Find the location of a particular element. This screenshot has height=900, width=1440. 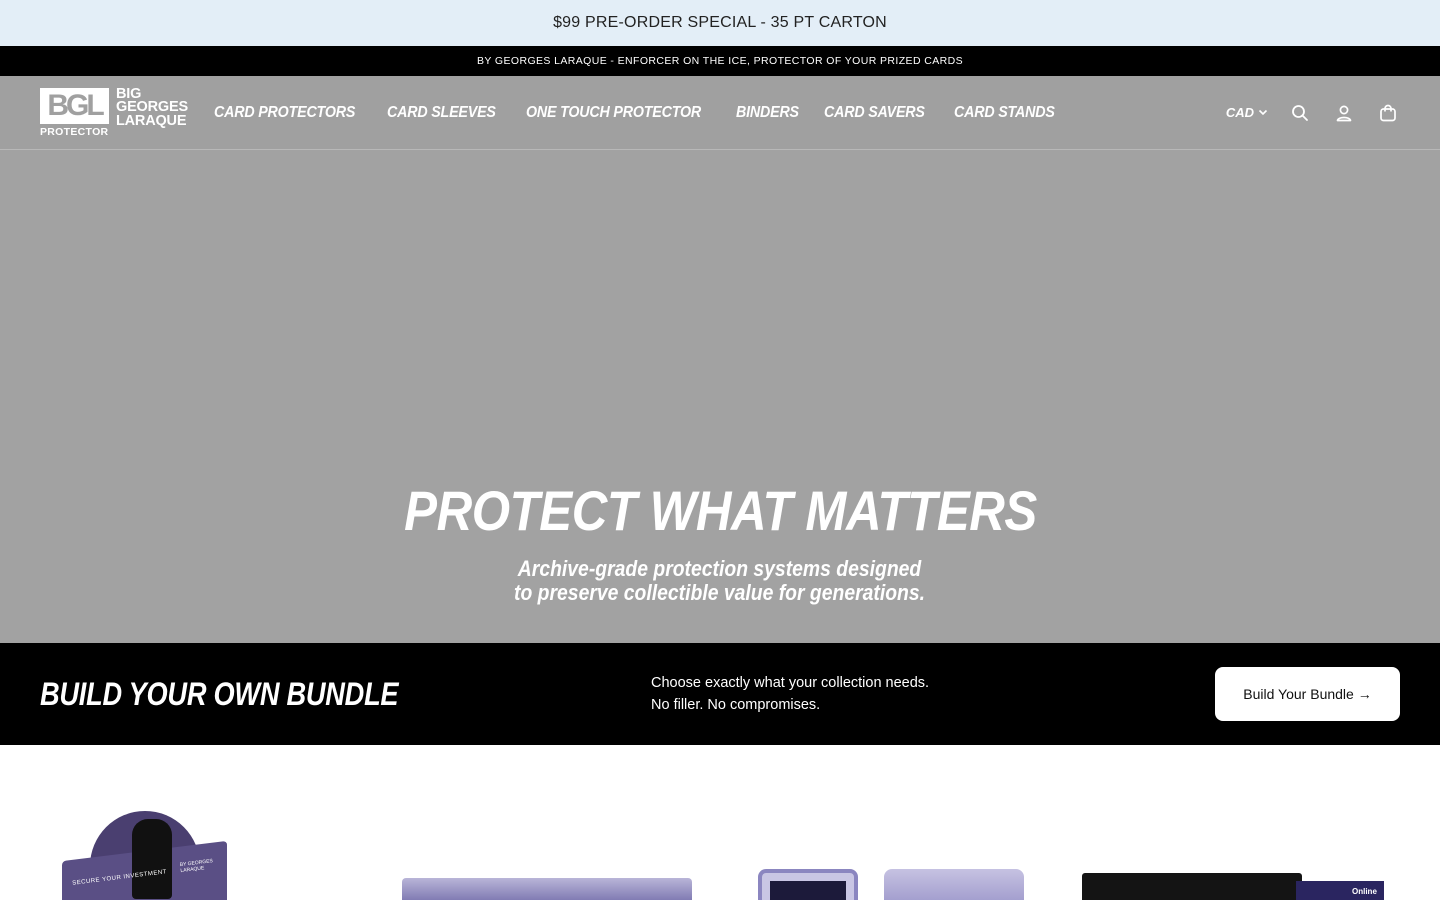

product-card-binder is located at coordinates (1192, 886).